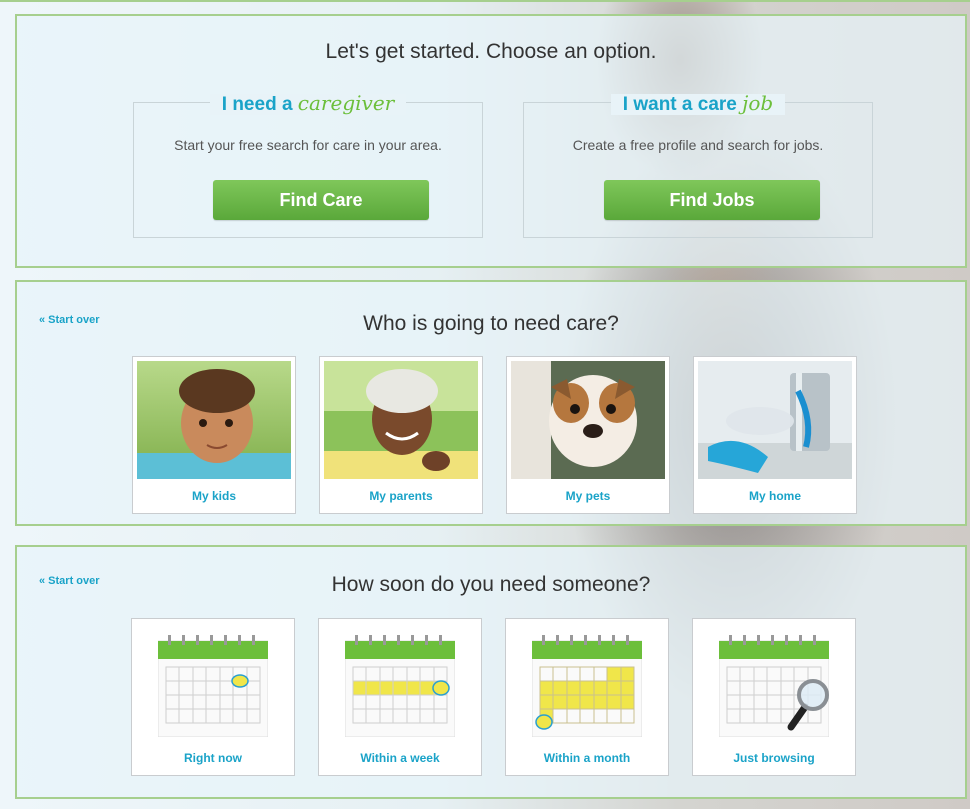 The image size is (970, 809). What do you see at coordinates (774, 686) in the screenshot?
I see `calendar-magnifier-icon` at bounding box center [774, 686].